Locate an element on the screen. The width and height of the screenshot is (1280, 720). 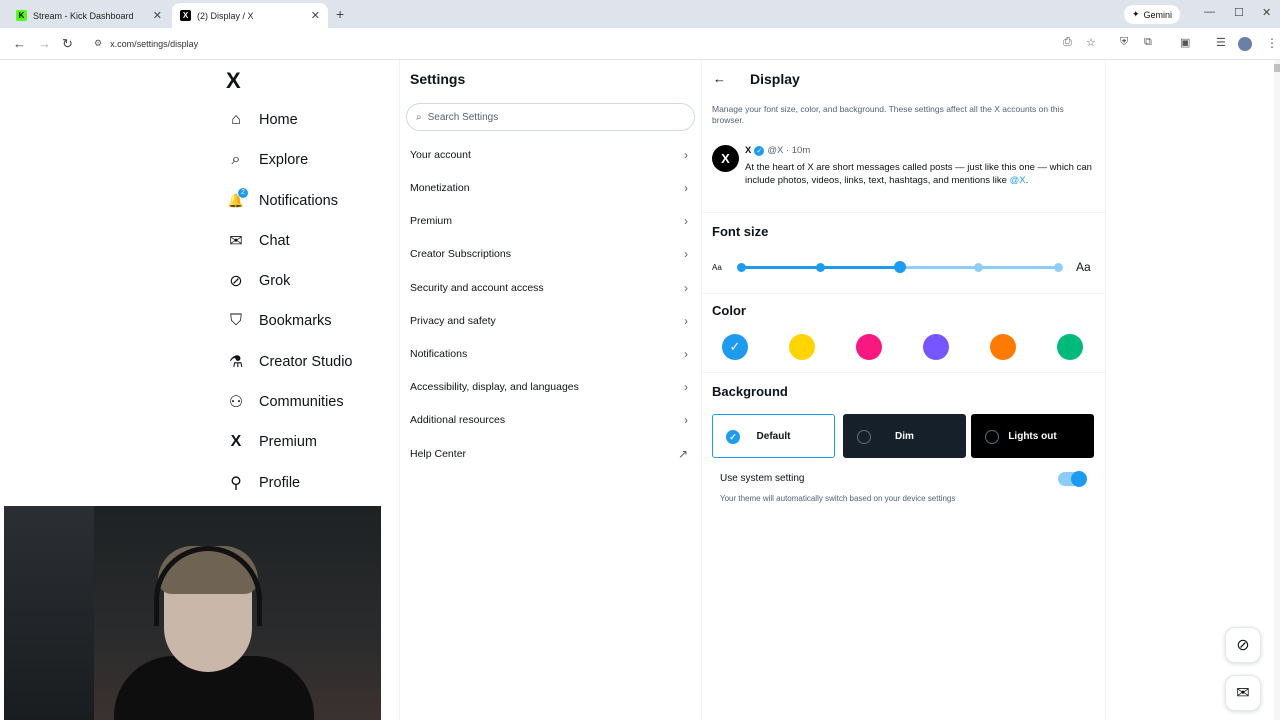
settings-item-label: Premium is located at coordinates (431, 221).